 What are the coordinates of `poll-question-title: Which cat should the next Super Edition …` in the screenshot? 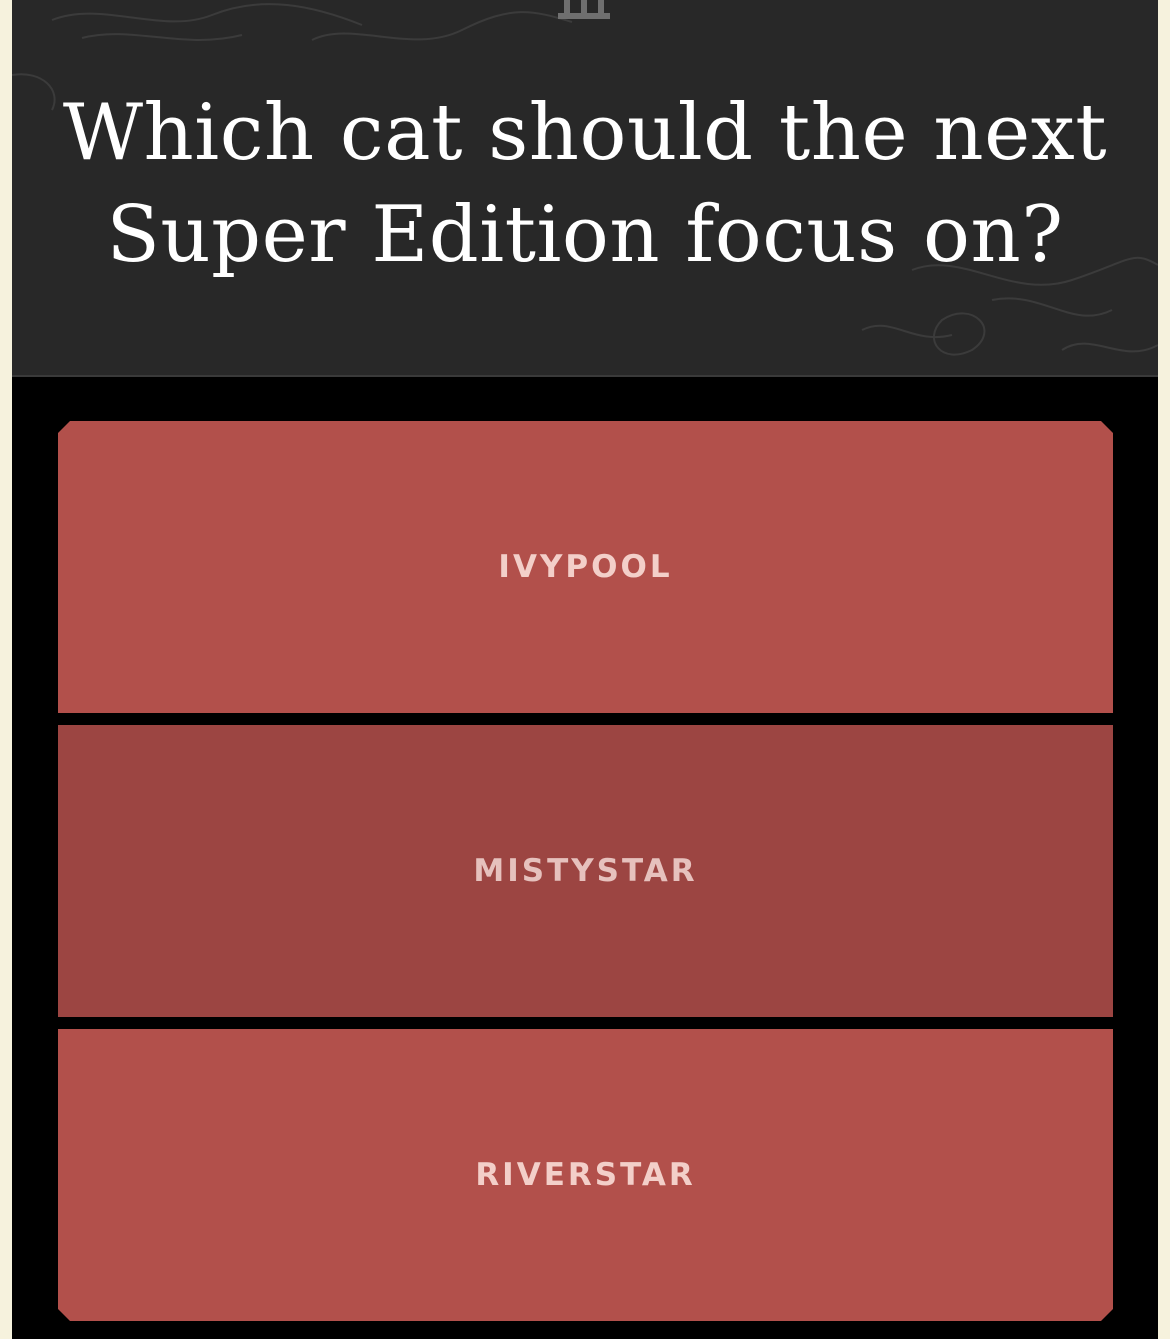 It's located at (585, 184).